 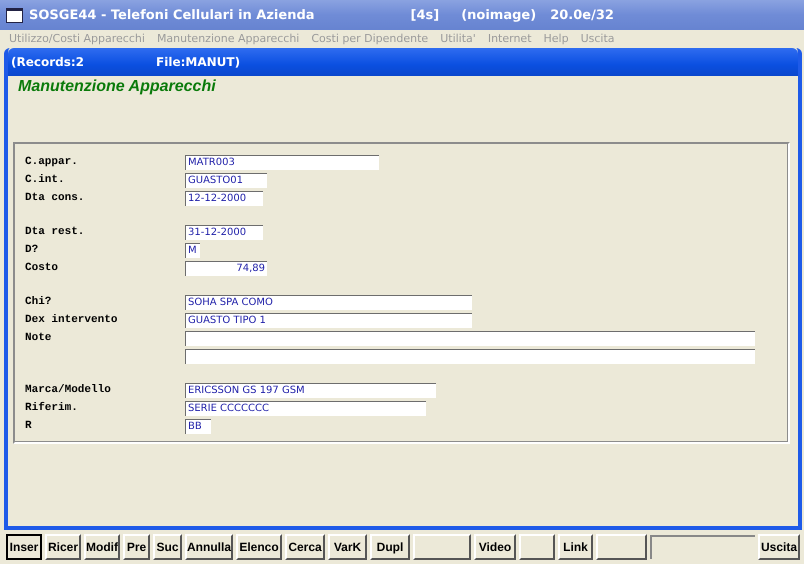 What do you see at coordinates (55, 198) in the screenshot?
I see `field-label: Dta cons.` at bounding box center [55, 198].